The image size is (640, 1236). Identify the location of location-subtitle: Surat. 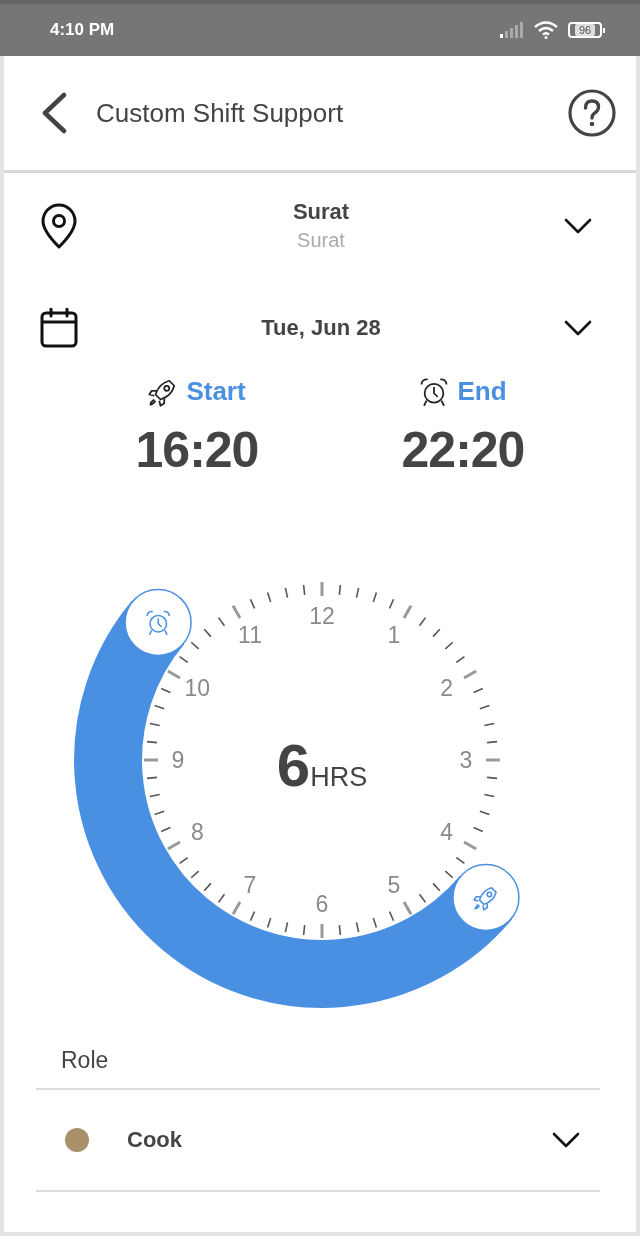
(321, 240).